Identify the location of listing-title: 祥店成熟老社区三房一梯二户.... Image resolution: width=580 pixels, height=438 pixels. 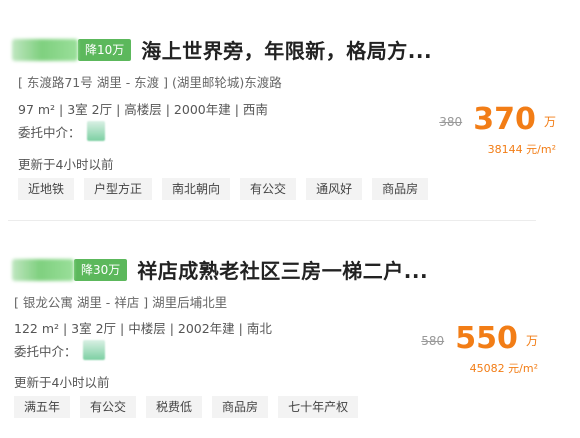
(282, 269).